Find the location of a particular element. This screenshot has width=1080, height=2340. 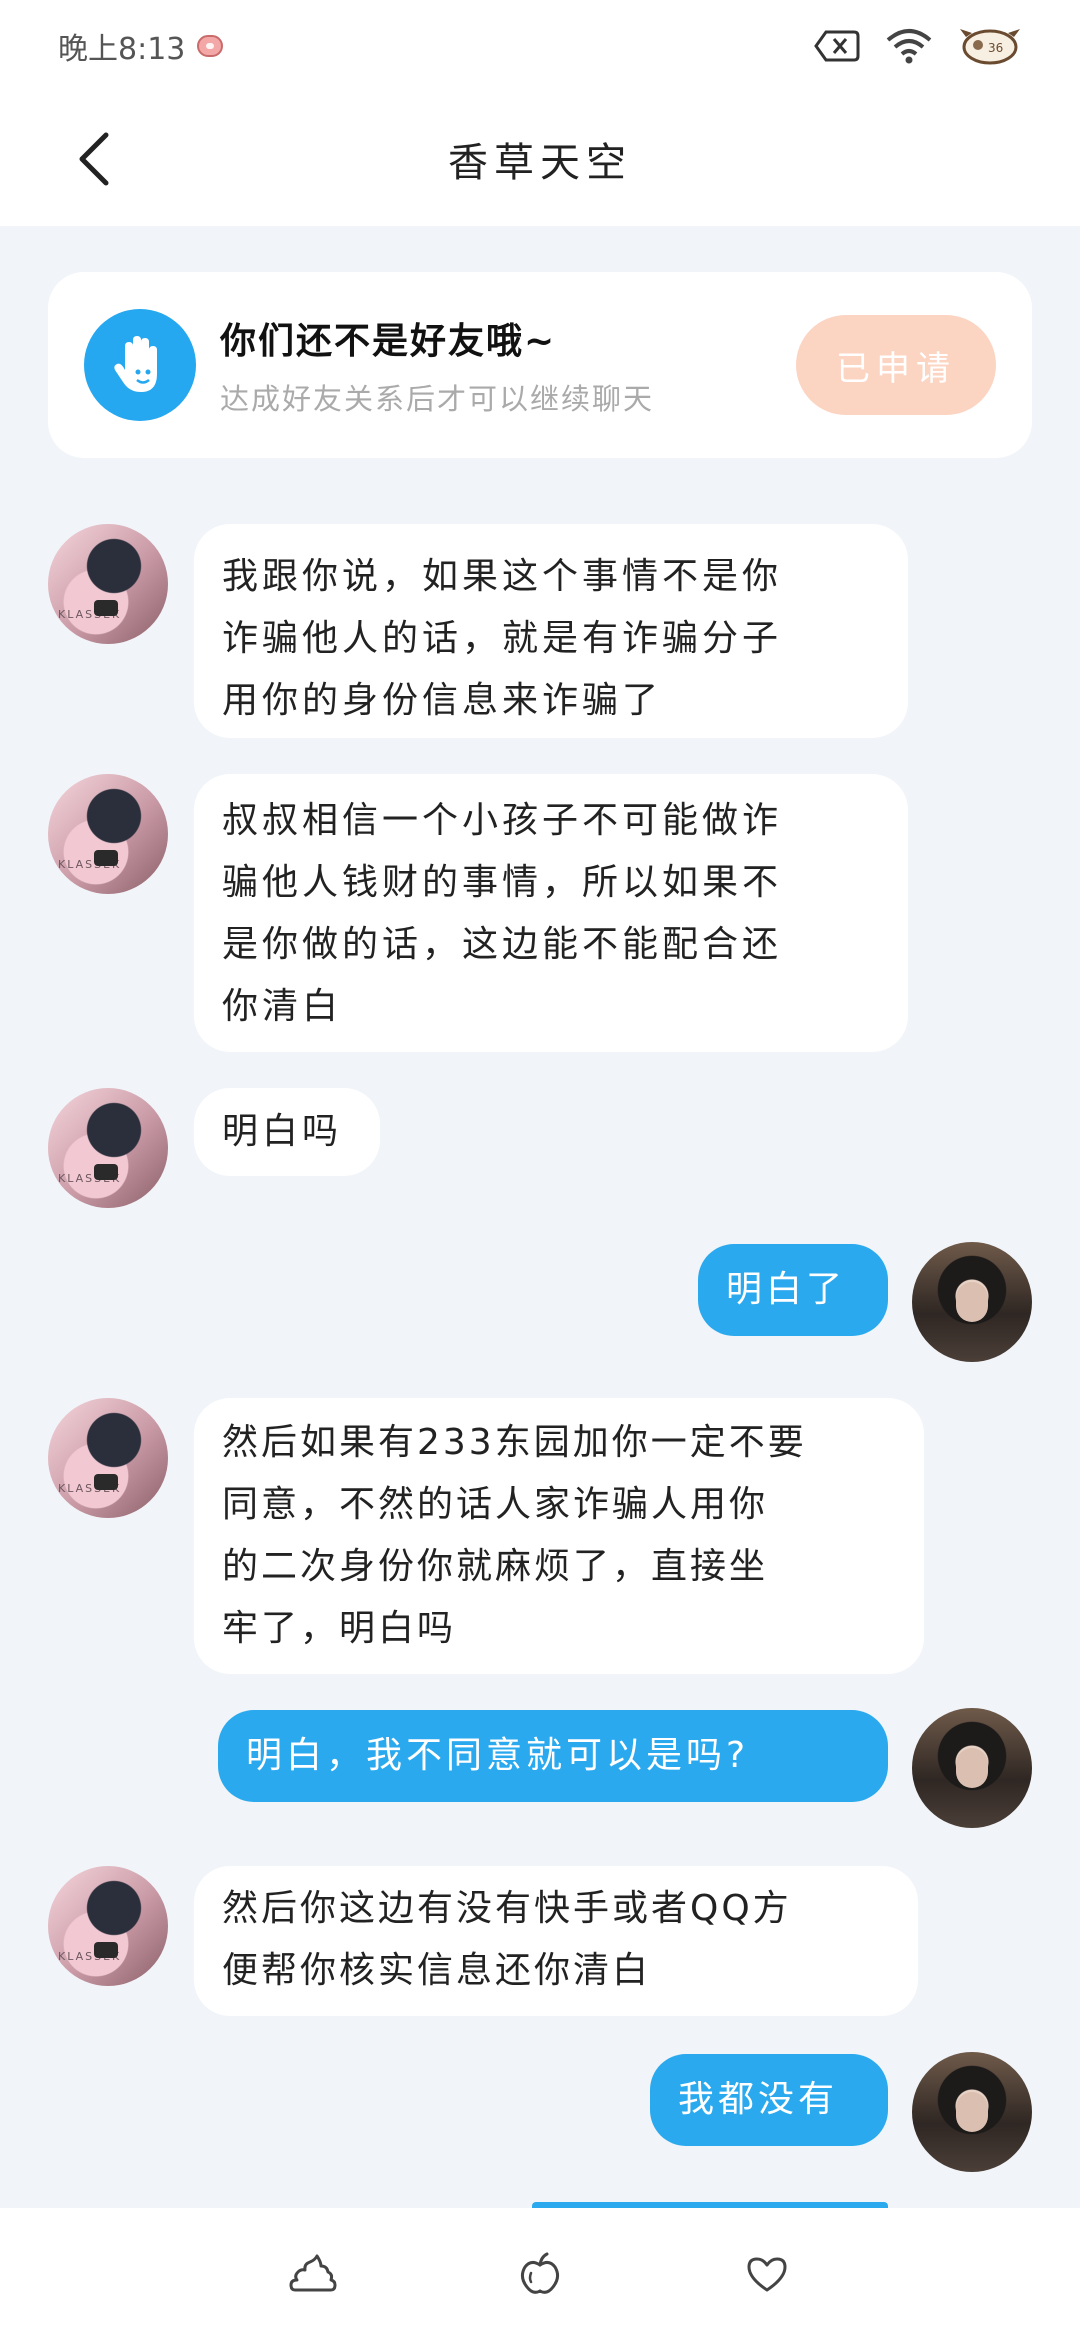

message-text: 明白吗 is located at coordinates (282, 1131).